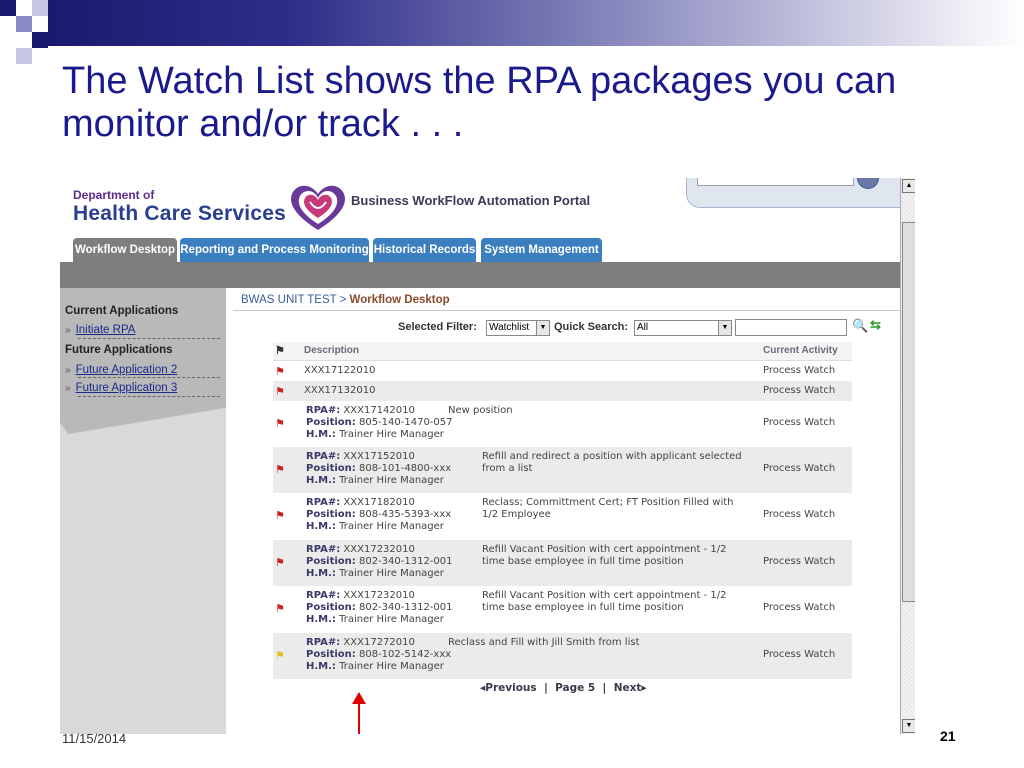 This screenshot has height=768, width=1024. I want to click on pager: ◂Previous | Page 5 | Next▸, so click(563, 688).